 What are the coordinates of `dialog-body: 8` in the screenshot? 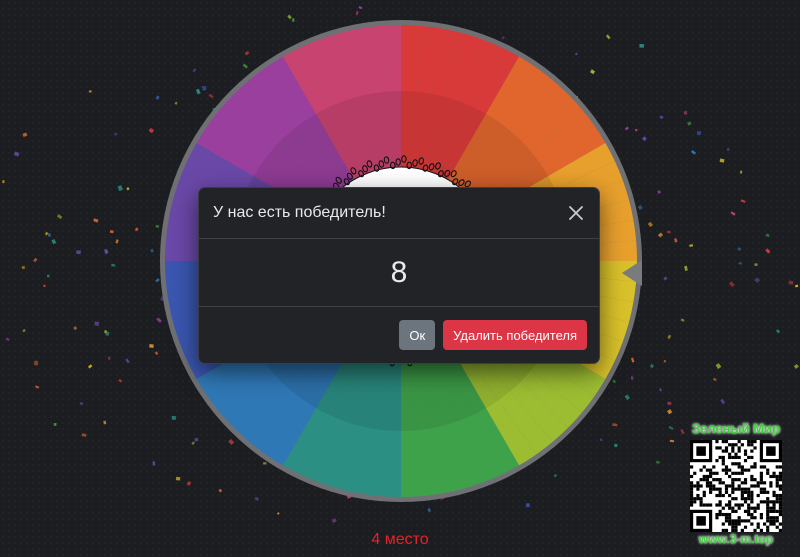 It's located at (399, 273).